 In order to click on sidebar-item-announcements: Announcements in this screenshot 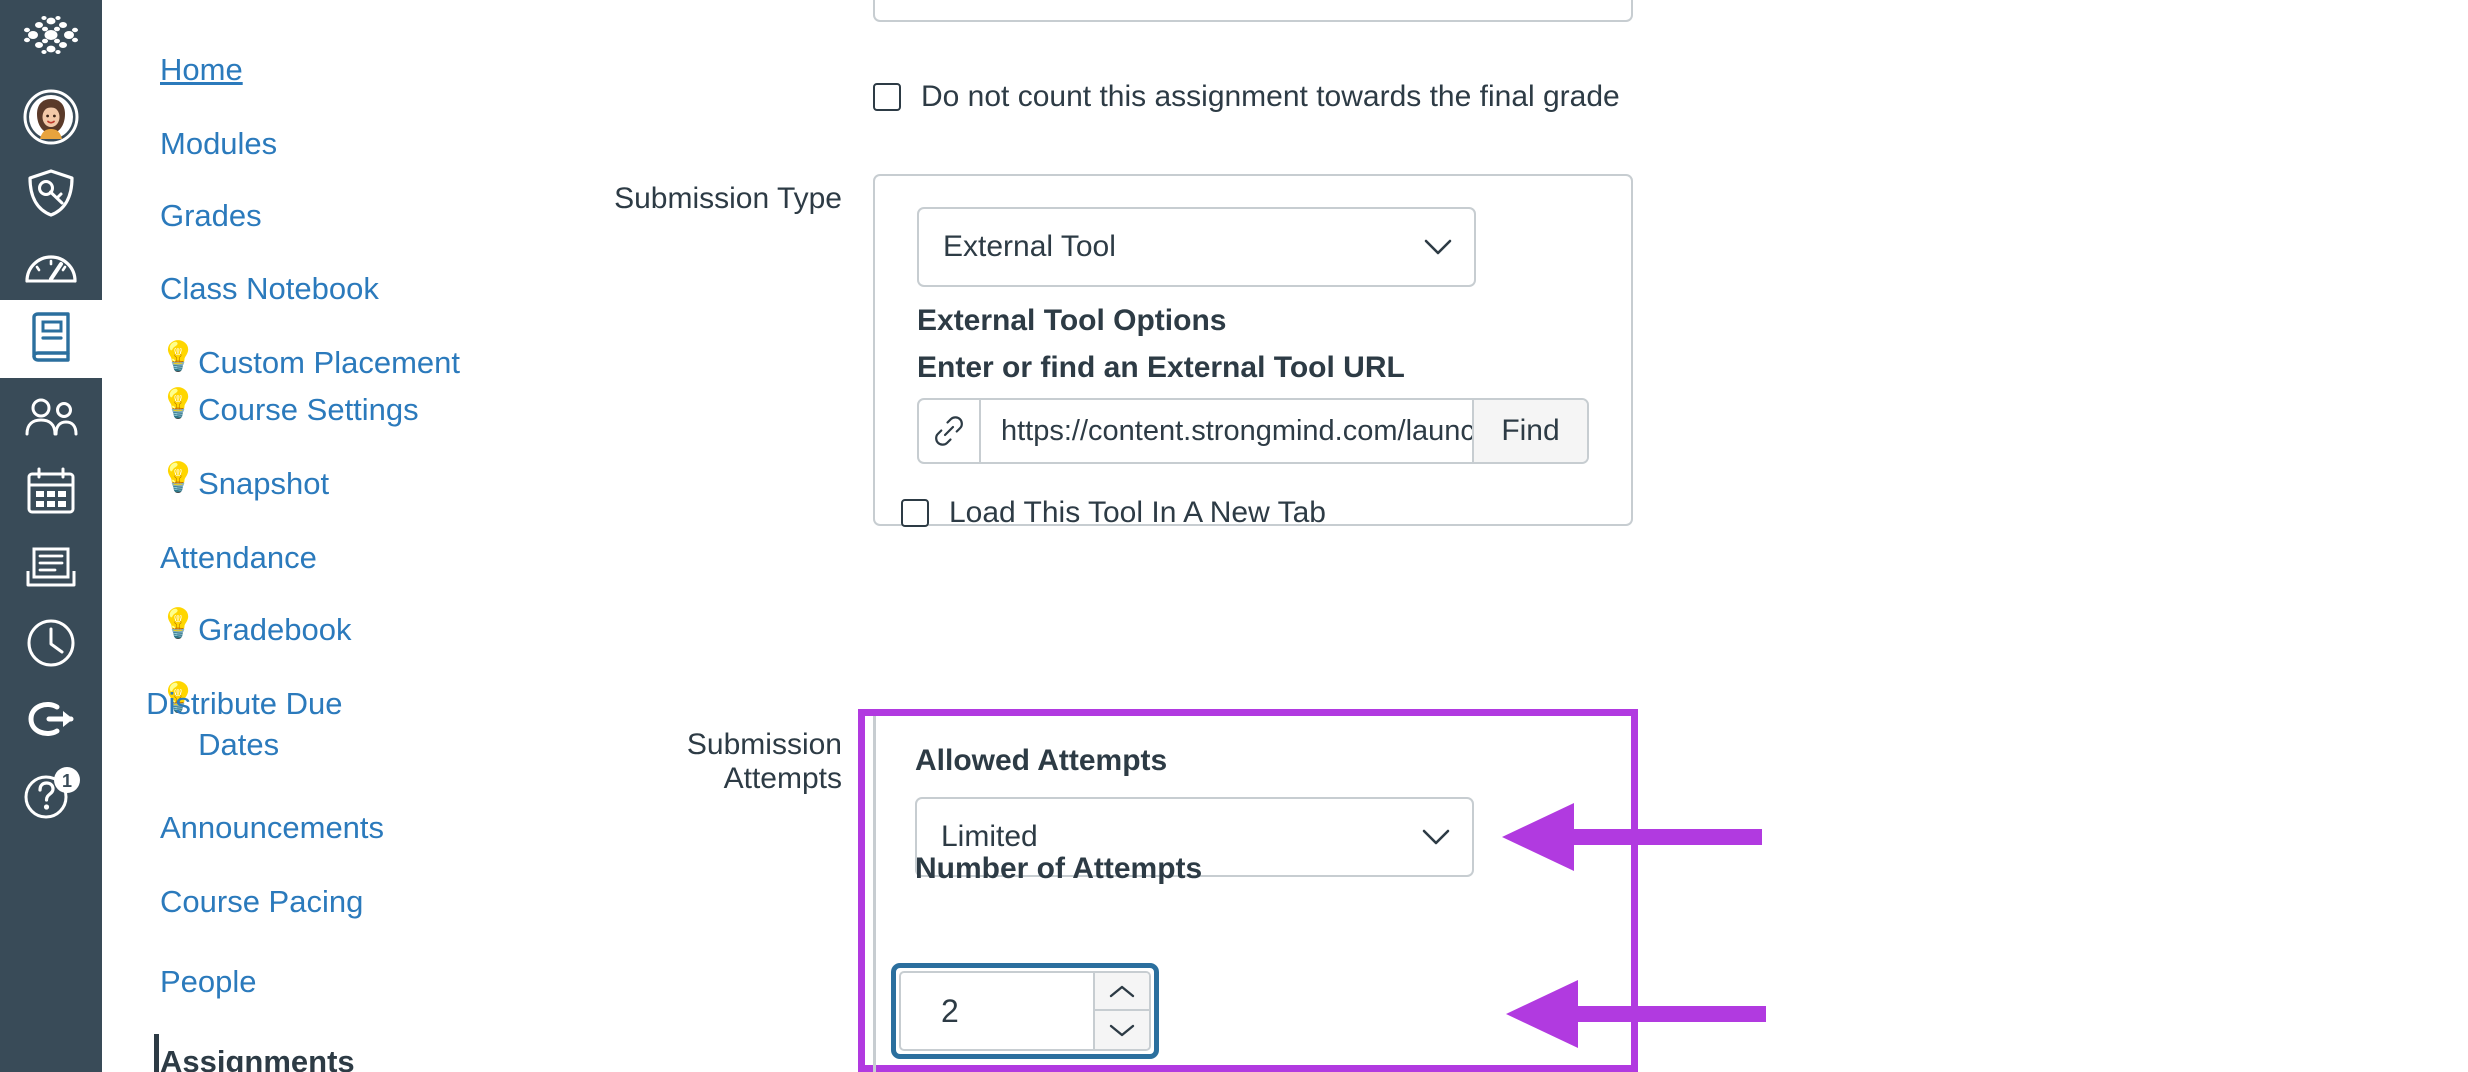, I will do `click(322, 828)`.